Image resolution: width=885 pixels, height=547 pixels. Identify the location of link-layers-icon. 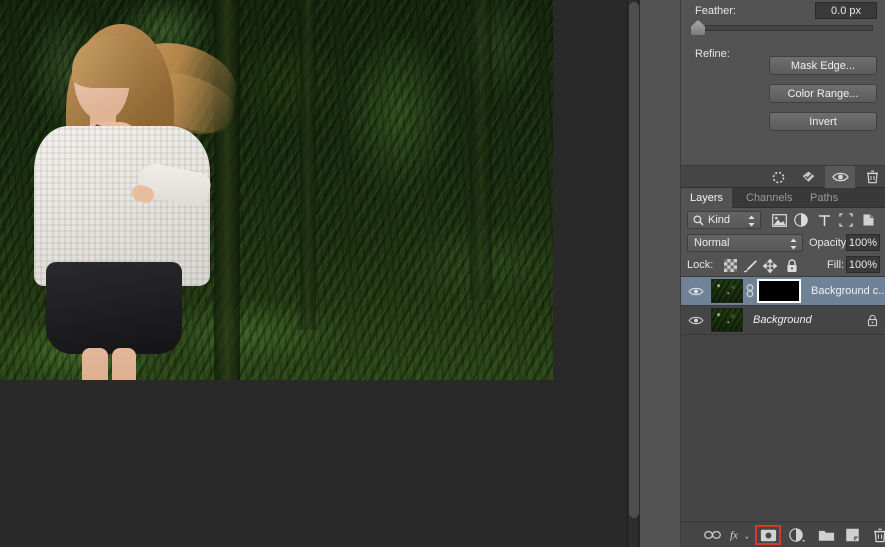
(712, 535).